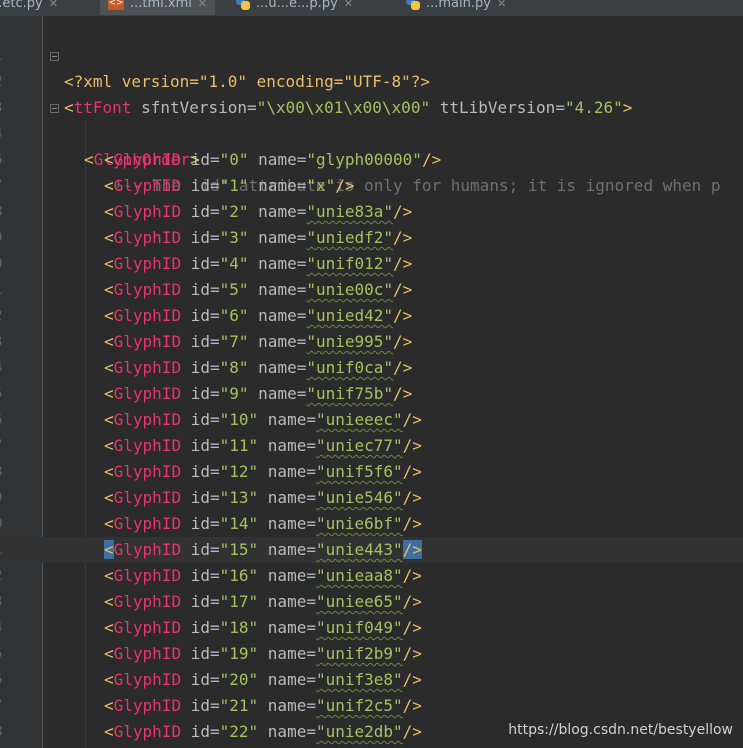 This screenshot has height=748, width=743. I want to click on glyph-name-value: "unif2c5", so click(359, 705).